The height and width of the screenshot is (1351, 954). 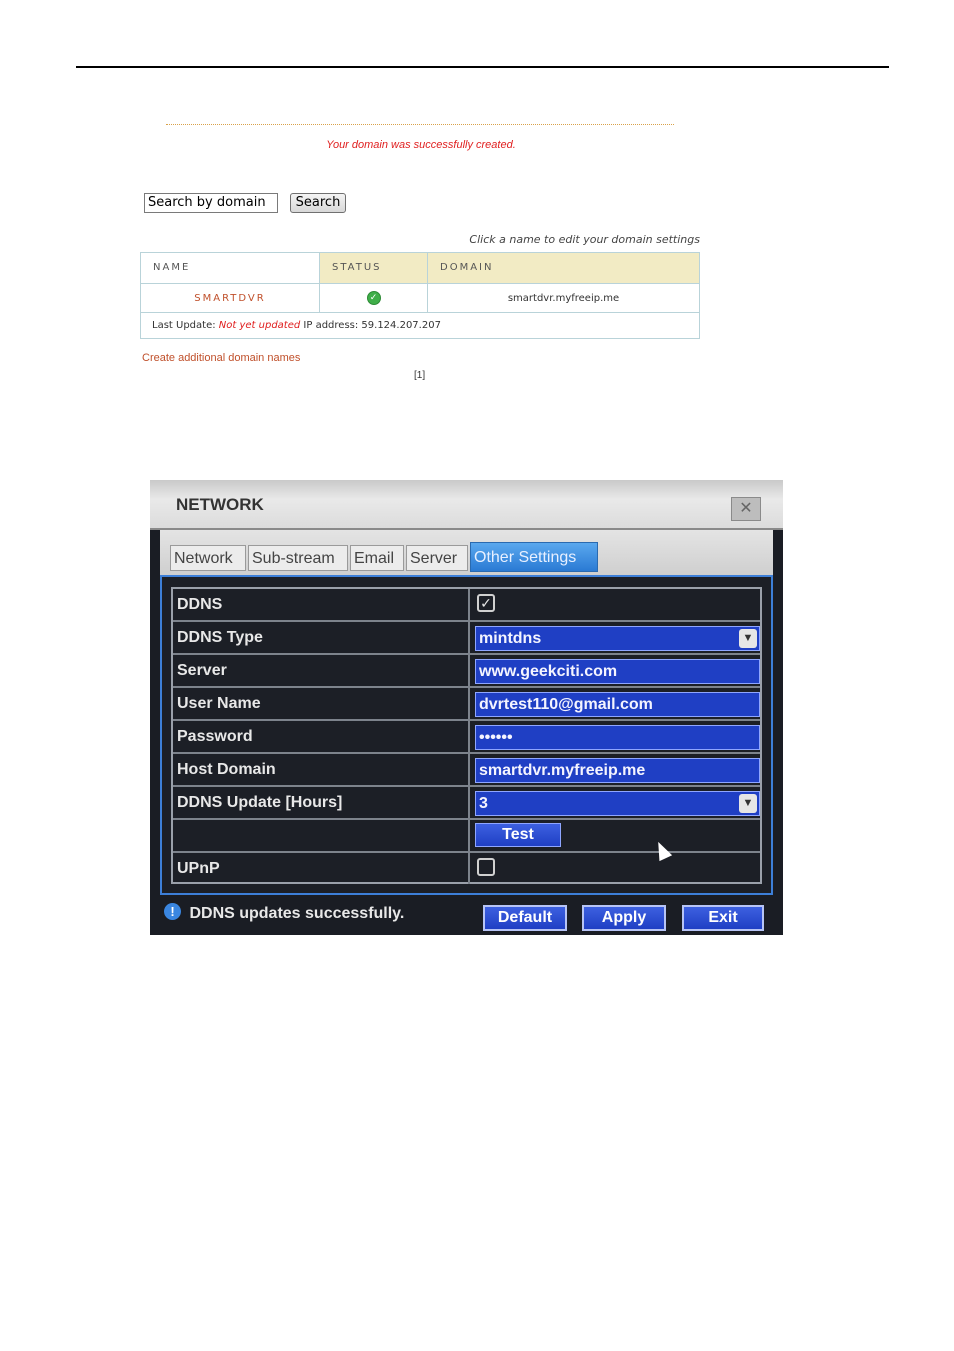 I want to click on row-test: Test, so click(x=466, y=836).